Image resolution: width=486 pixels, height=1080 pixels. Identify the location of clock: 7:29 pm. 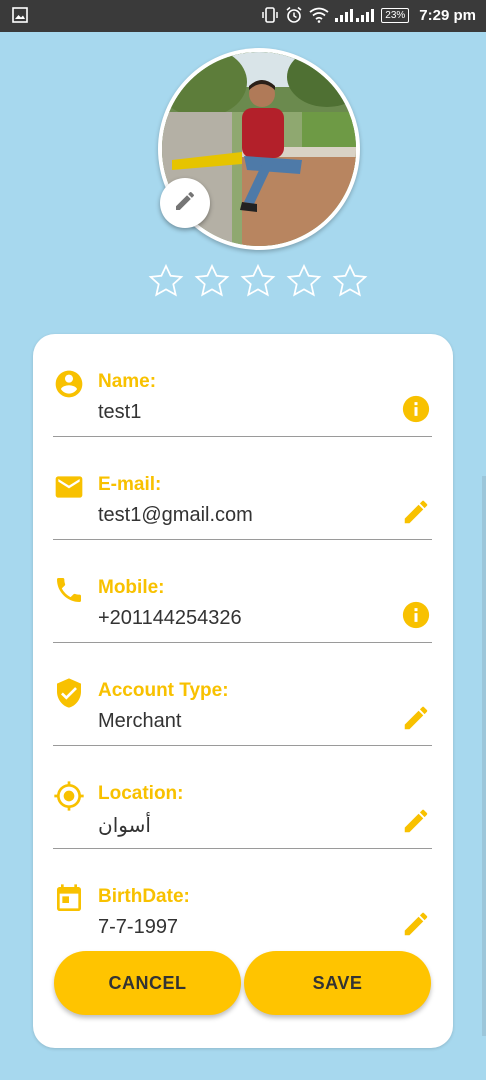
(447, 15).